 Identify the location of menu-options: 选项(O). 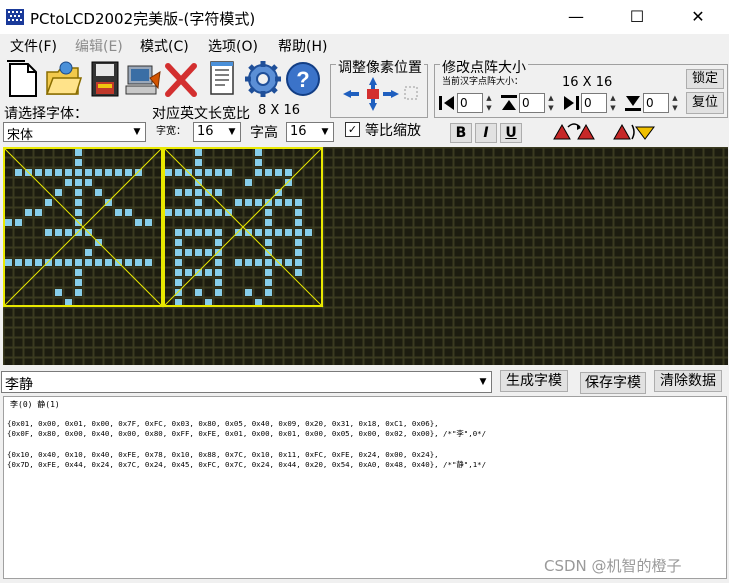
(233, 46).